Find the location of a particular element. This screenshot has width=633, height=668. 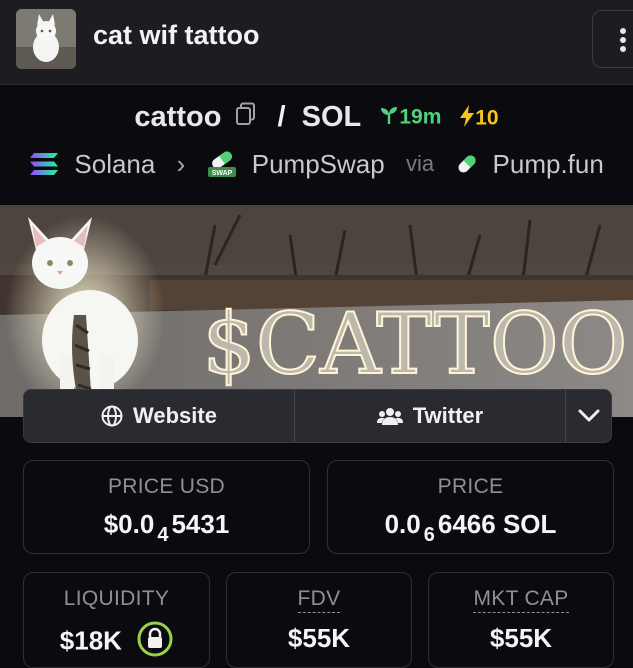

boost-value: 10 is located at coordinates (487, 118).